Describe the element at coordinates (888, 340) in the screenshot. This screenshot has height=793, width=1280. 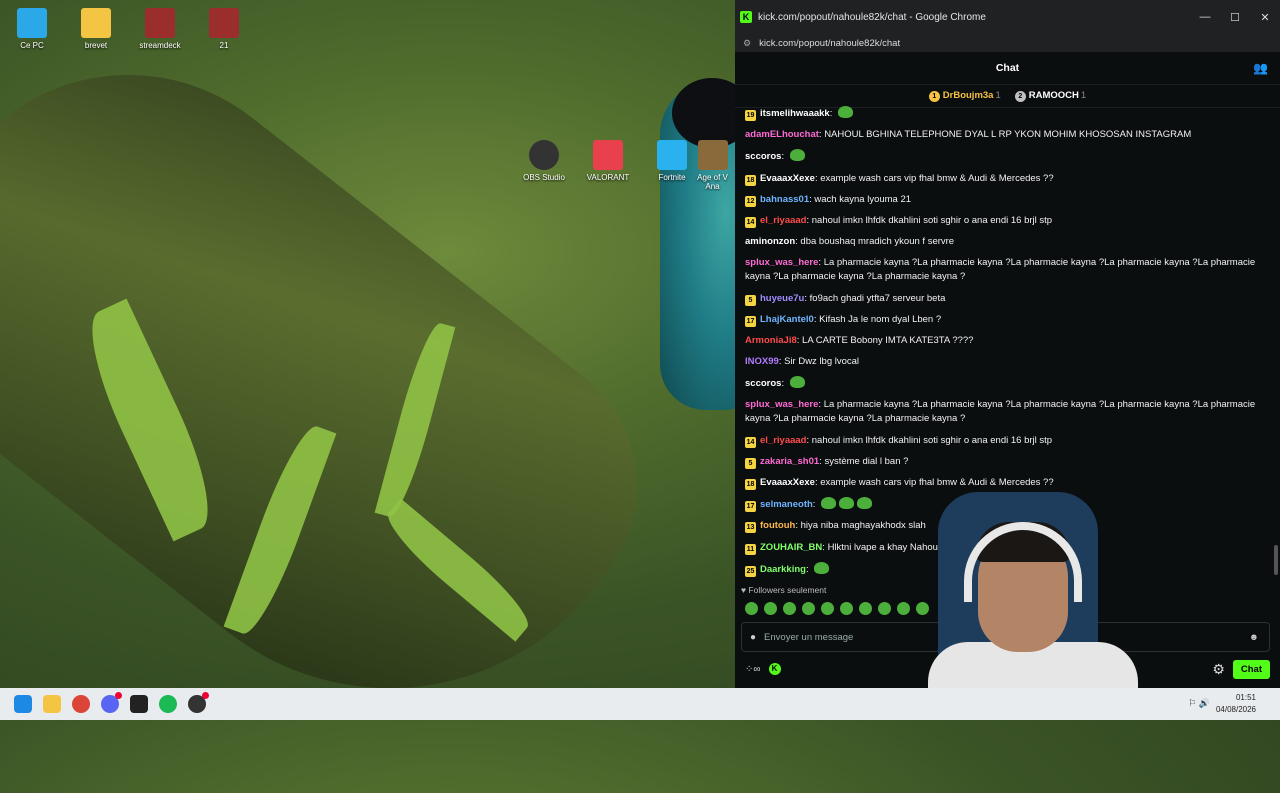
I see `chat-text: LA CARTE Bobony IMTA KATE3TA ????` at that location.